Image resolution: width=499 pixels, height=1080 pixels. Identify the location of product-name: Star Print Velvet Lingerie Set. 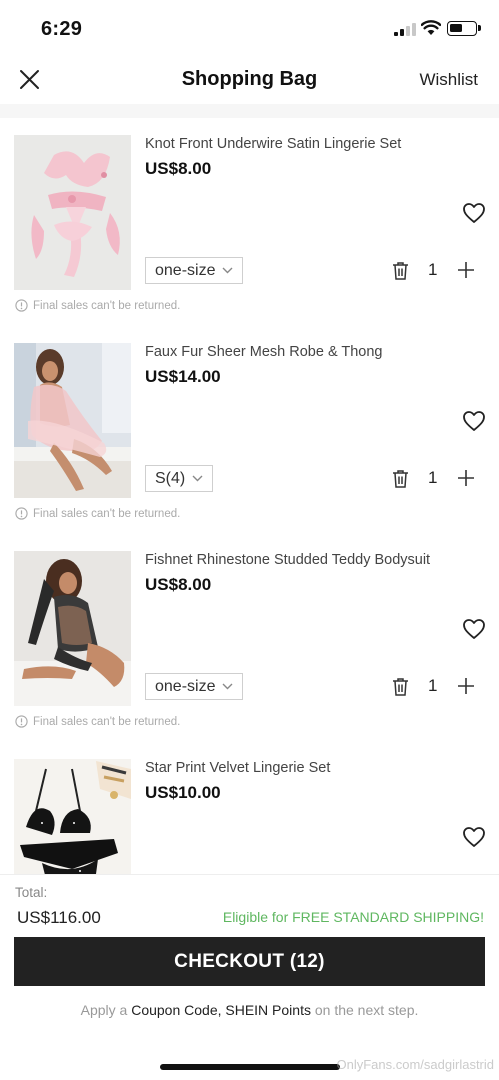
(237, 768).